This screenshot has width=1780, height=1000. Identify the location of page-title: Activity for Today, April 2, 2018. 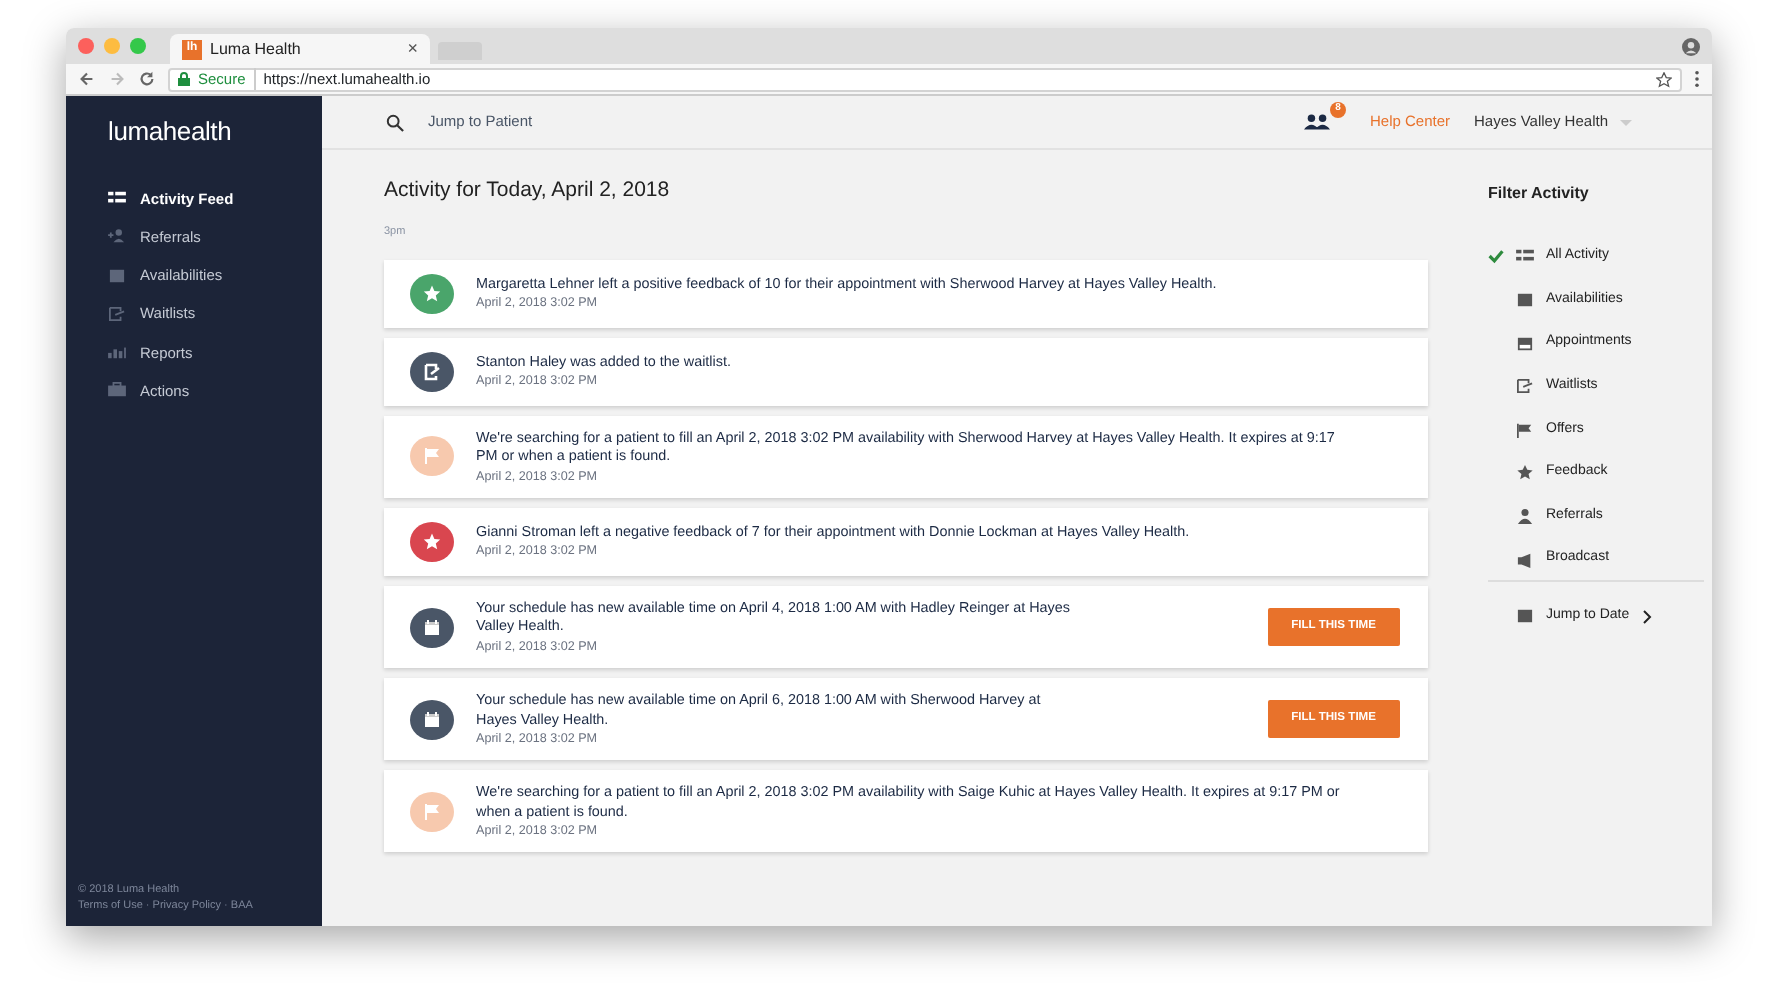
(528, 191).